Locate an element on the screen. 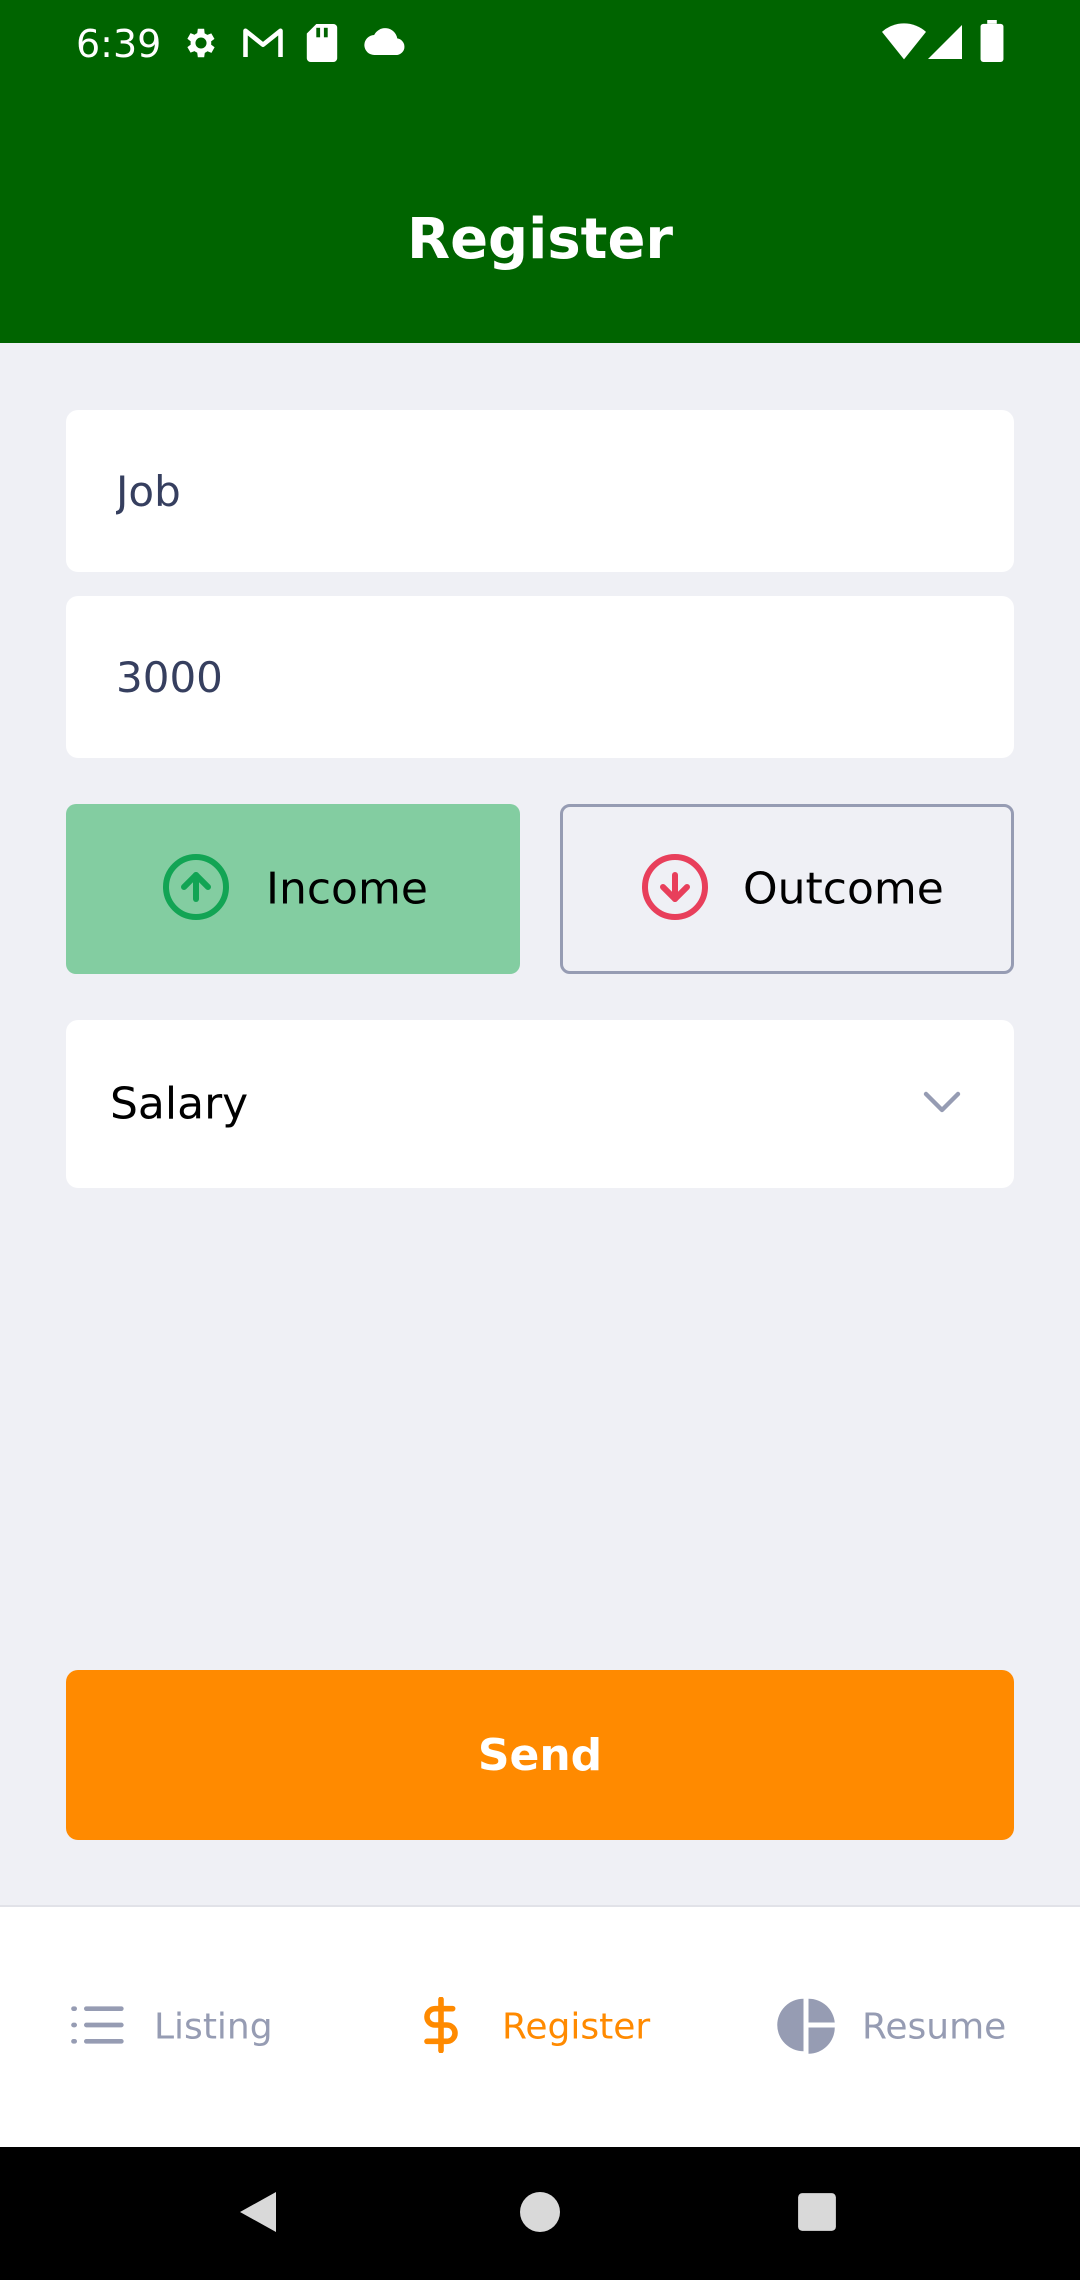 The height and width of the screenshot is (2280, 1080). gear-icon is located at coordinates (201, 45).